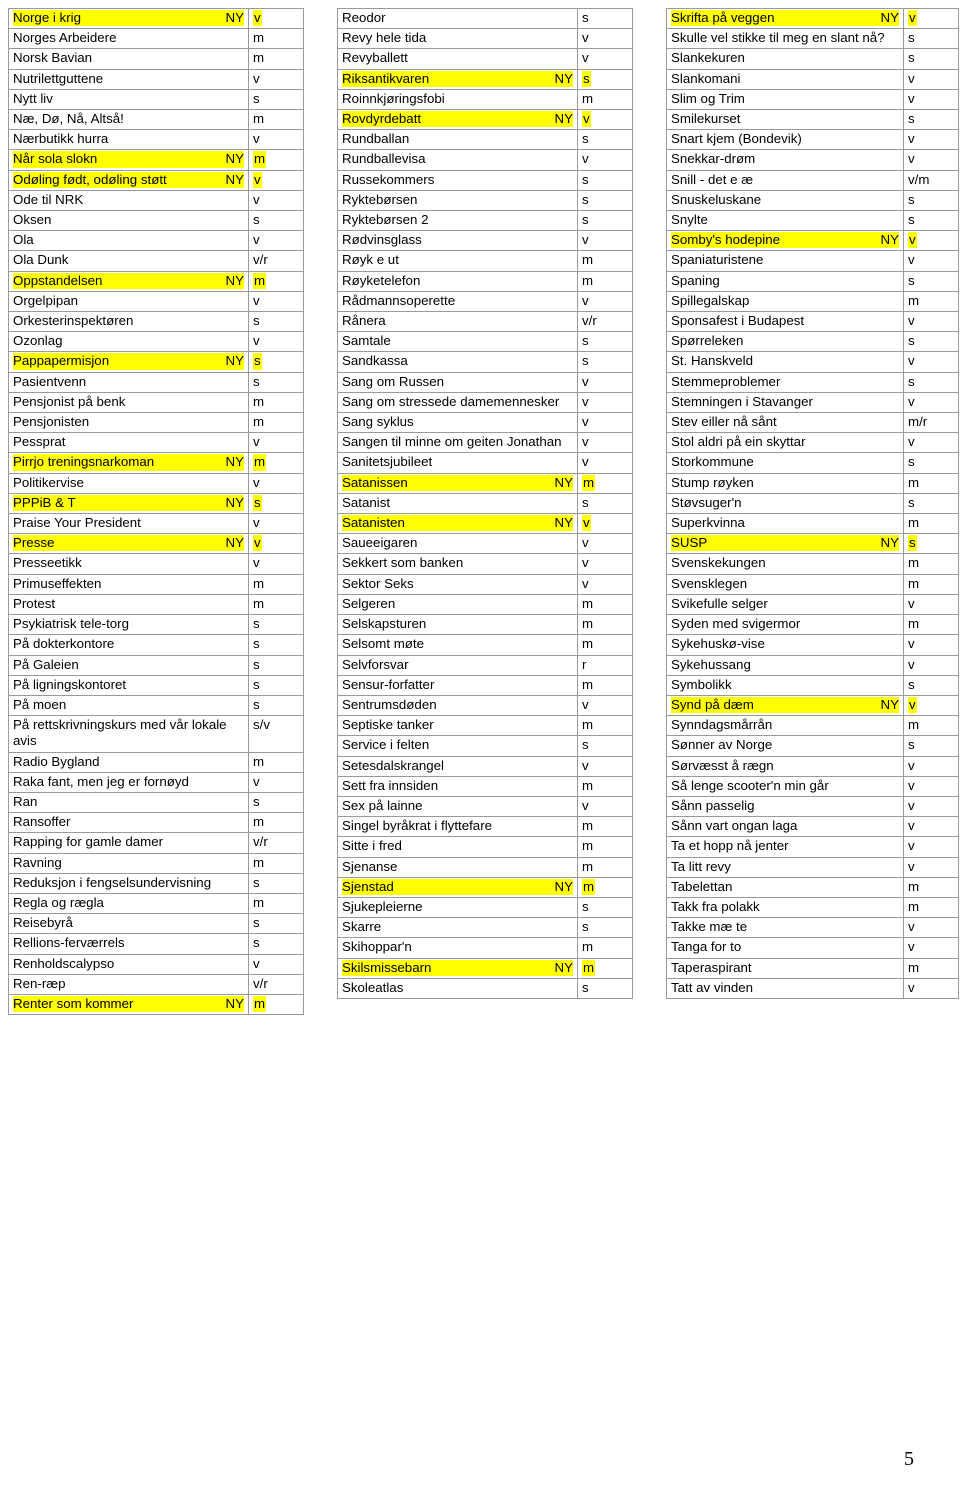 The height and width of the screenshot is (1495, 960). Describe the element at coordinates (485, 584) in the screenshot. I see `table-row: Sektor Seks v` at that location.